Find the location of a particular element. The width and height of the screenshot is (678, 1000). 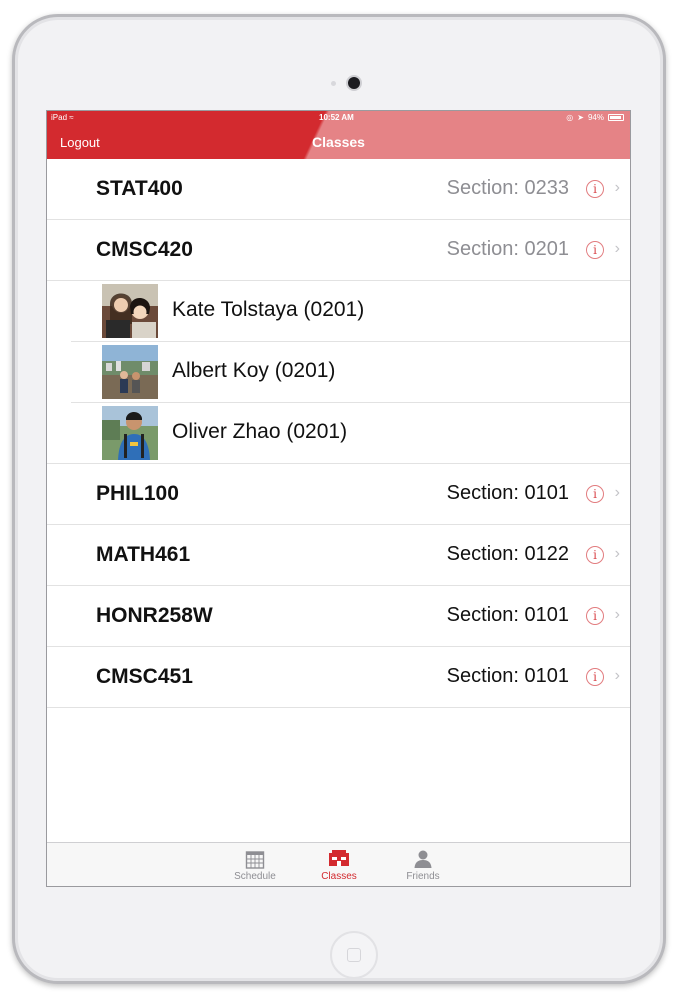

class-section: Section: 0201 is located at coordinates (507, 249).